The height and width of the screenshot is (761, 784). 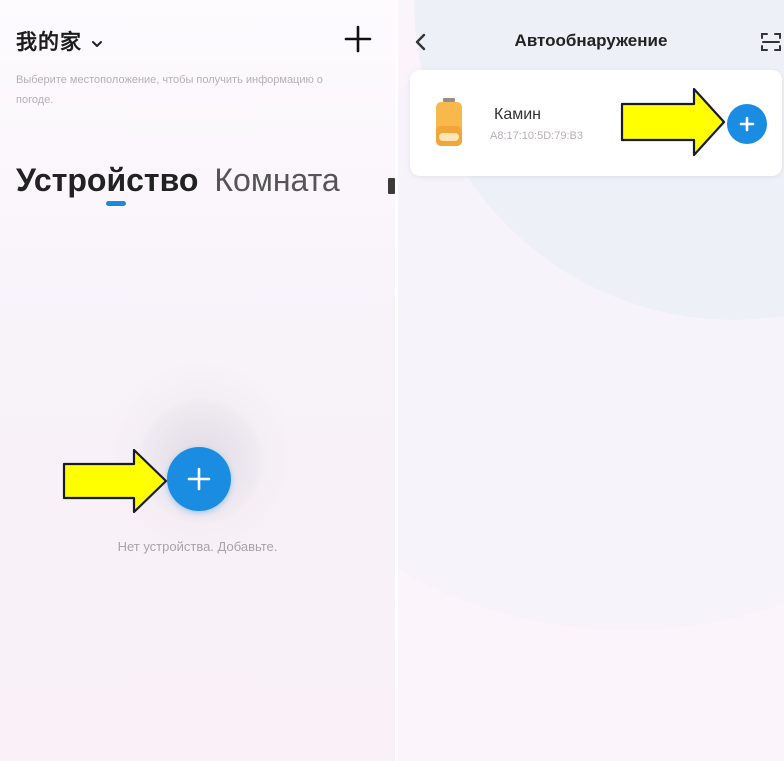 I want to click on empty-state-message: Нет устройства. Добавьте., so click(x=197, y=546).